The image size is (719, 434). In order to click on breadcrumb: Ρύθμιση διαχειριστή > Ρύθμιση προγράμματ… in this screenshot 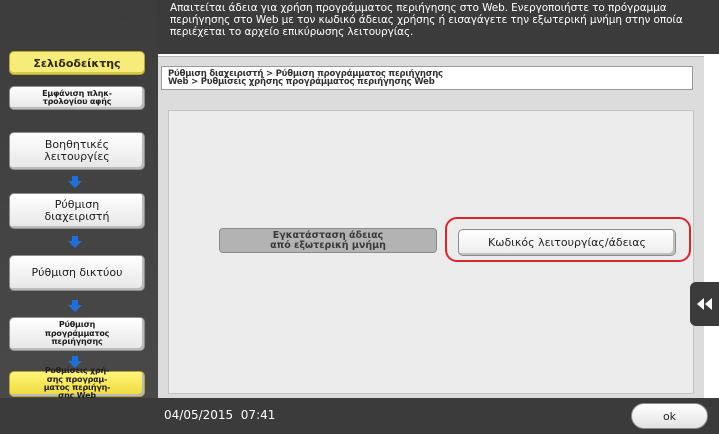, I will do `click(427, 78)`.